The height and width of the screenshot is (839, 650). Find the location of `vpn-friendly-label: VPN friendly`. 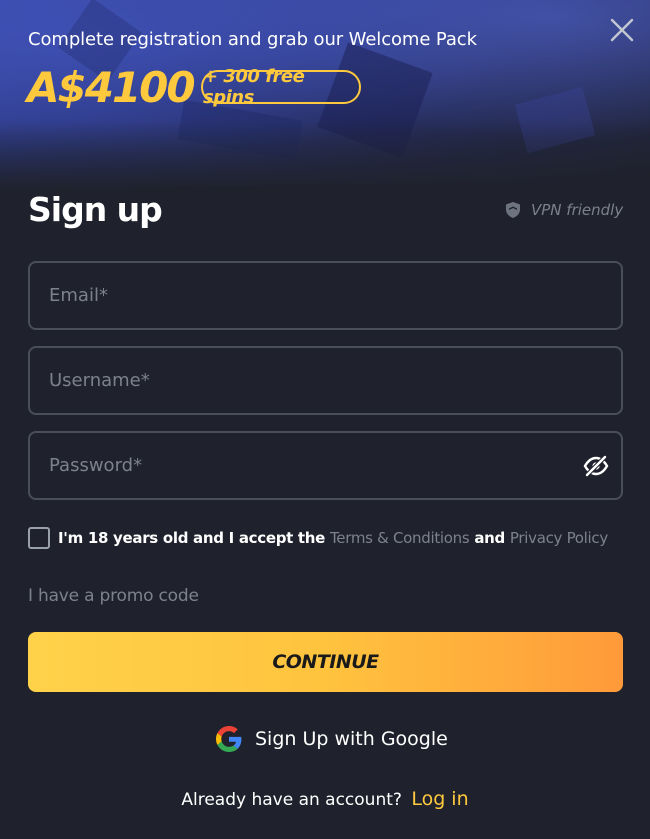

vpn-friendly-label: VPN friendly is located at coordinates (577, 210).